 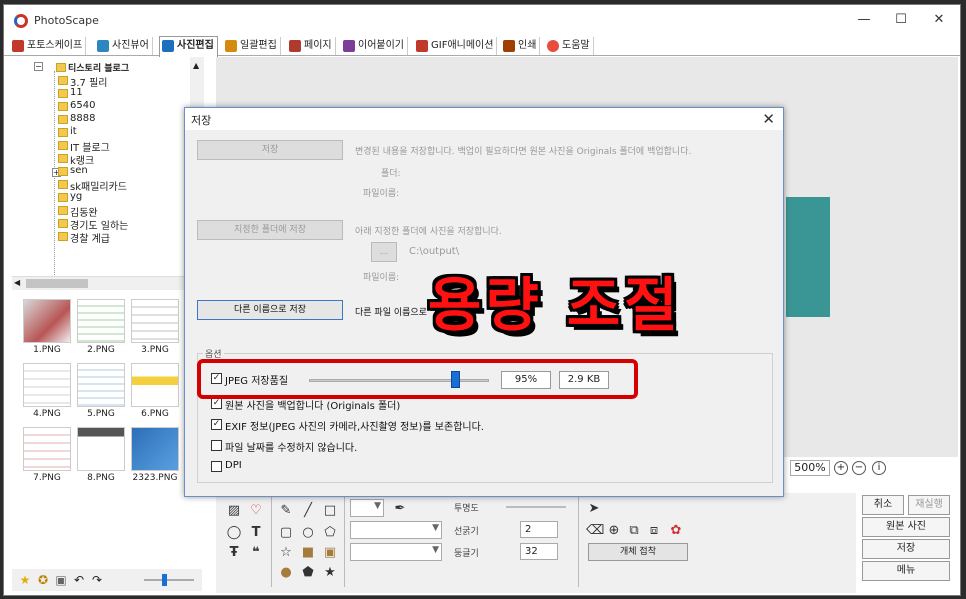 I want to click on tab-viewer: 사진뷰어, so click(x=124, y=46).